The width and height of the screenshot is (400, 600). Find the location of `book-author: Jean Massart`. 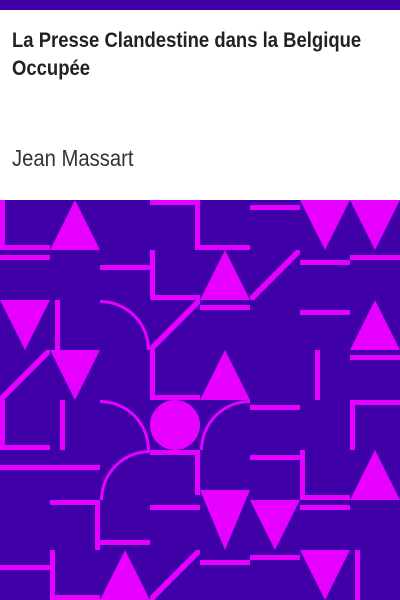

book-author: Jean Massart is located at coordinates (73, 158).